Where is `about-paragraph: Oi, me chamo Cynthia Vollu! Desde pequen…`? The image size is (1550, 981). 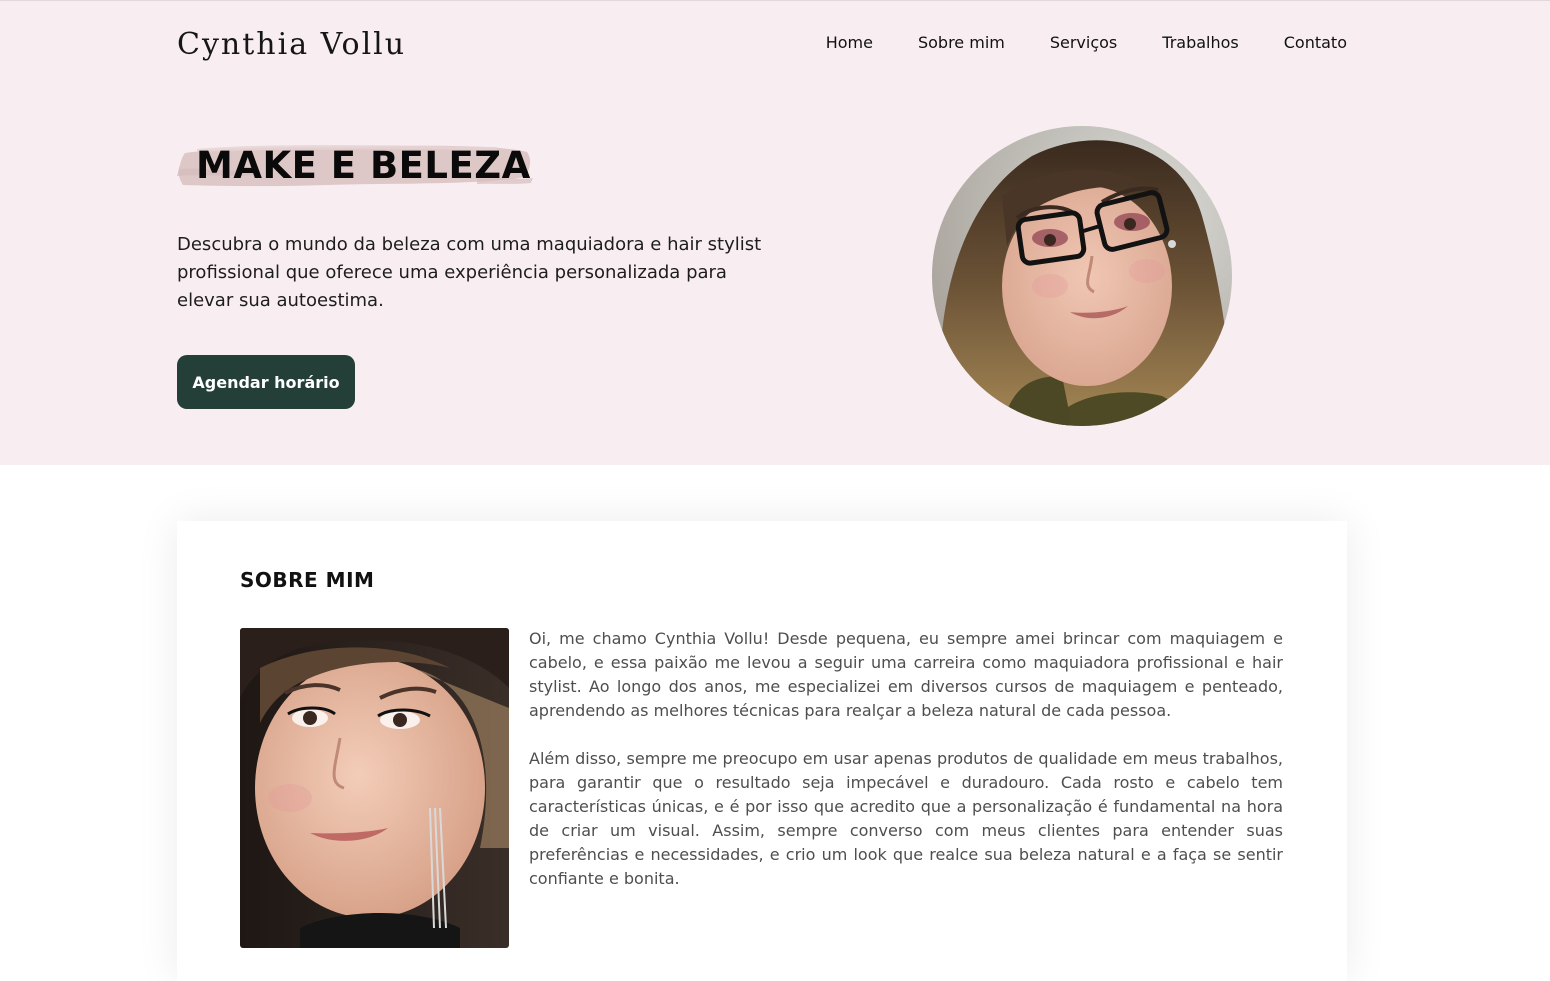 about-paragraph: Oi, me chamo Cynthia Vollu! Desde pequen… is located at coordinates (906, 674).